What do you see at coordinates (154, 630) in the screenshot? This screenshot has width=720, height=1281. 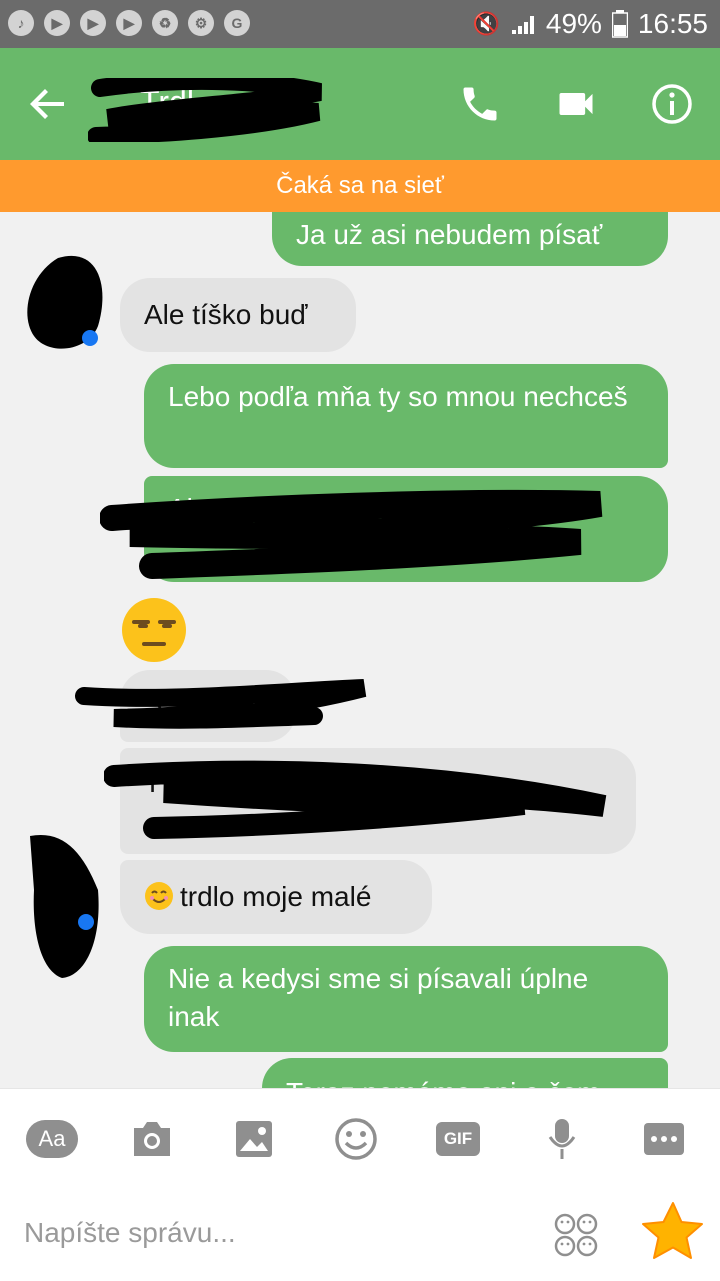 I see `unamused-emoji-icon` at bounding box center [154, 630].